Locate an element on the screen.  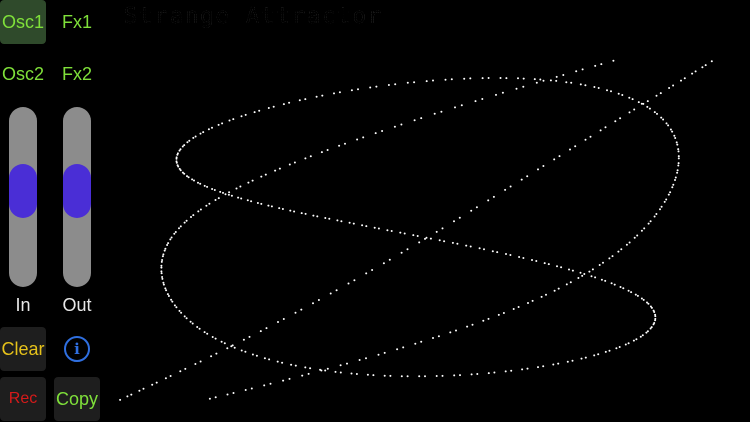
out-slider is located at coordinates (77, 197).